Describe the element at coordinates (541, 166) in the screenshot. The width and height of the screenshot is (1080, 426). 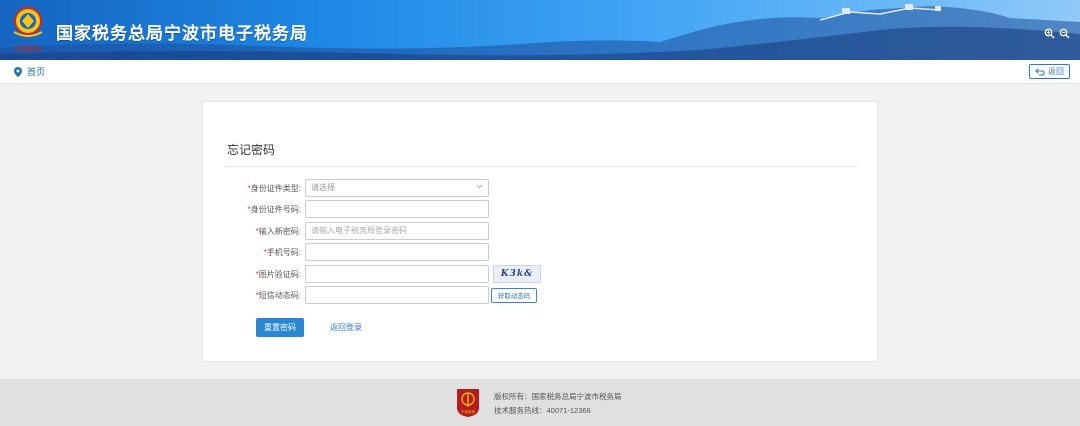
I see `title-divider` at that location.